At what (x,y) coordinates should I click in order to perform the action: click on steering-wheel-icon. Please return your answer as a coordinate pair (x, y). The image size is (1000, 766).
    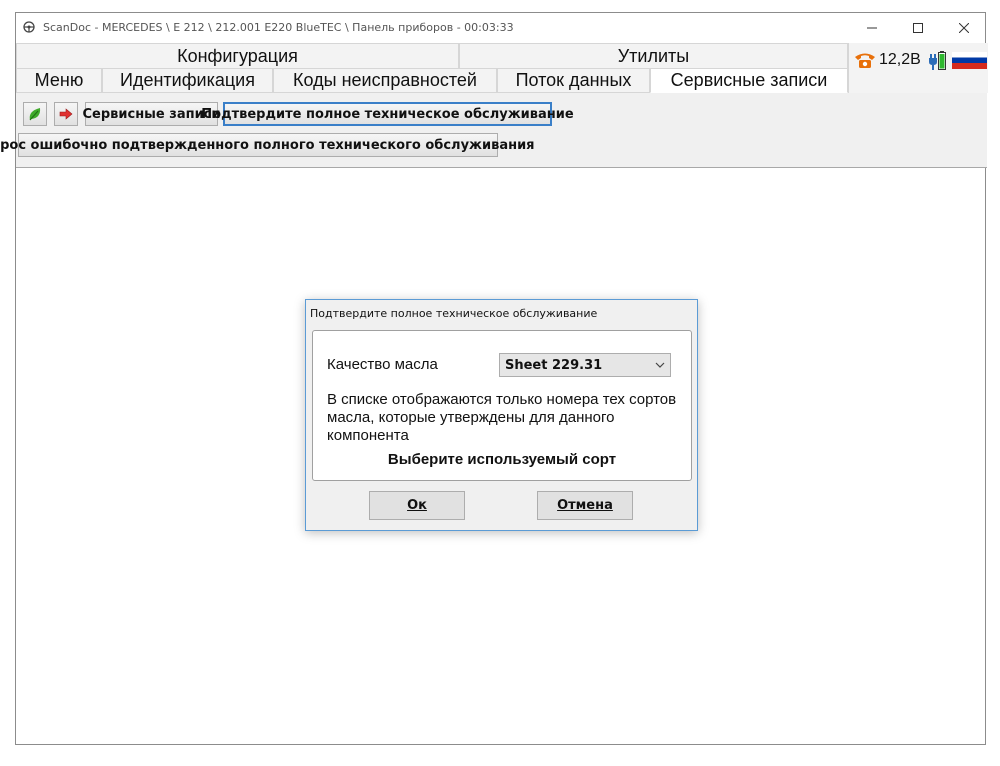
    Looking at the image, I should click on (29, 27).